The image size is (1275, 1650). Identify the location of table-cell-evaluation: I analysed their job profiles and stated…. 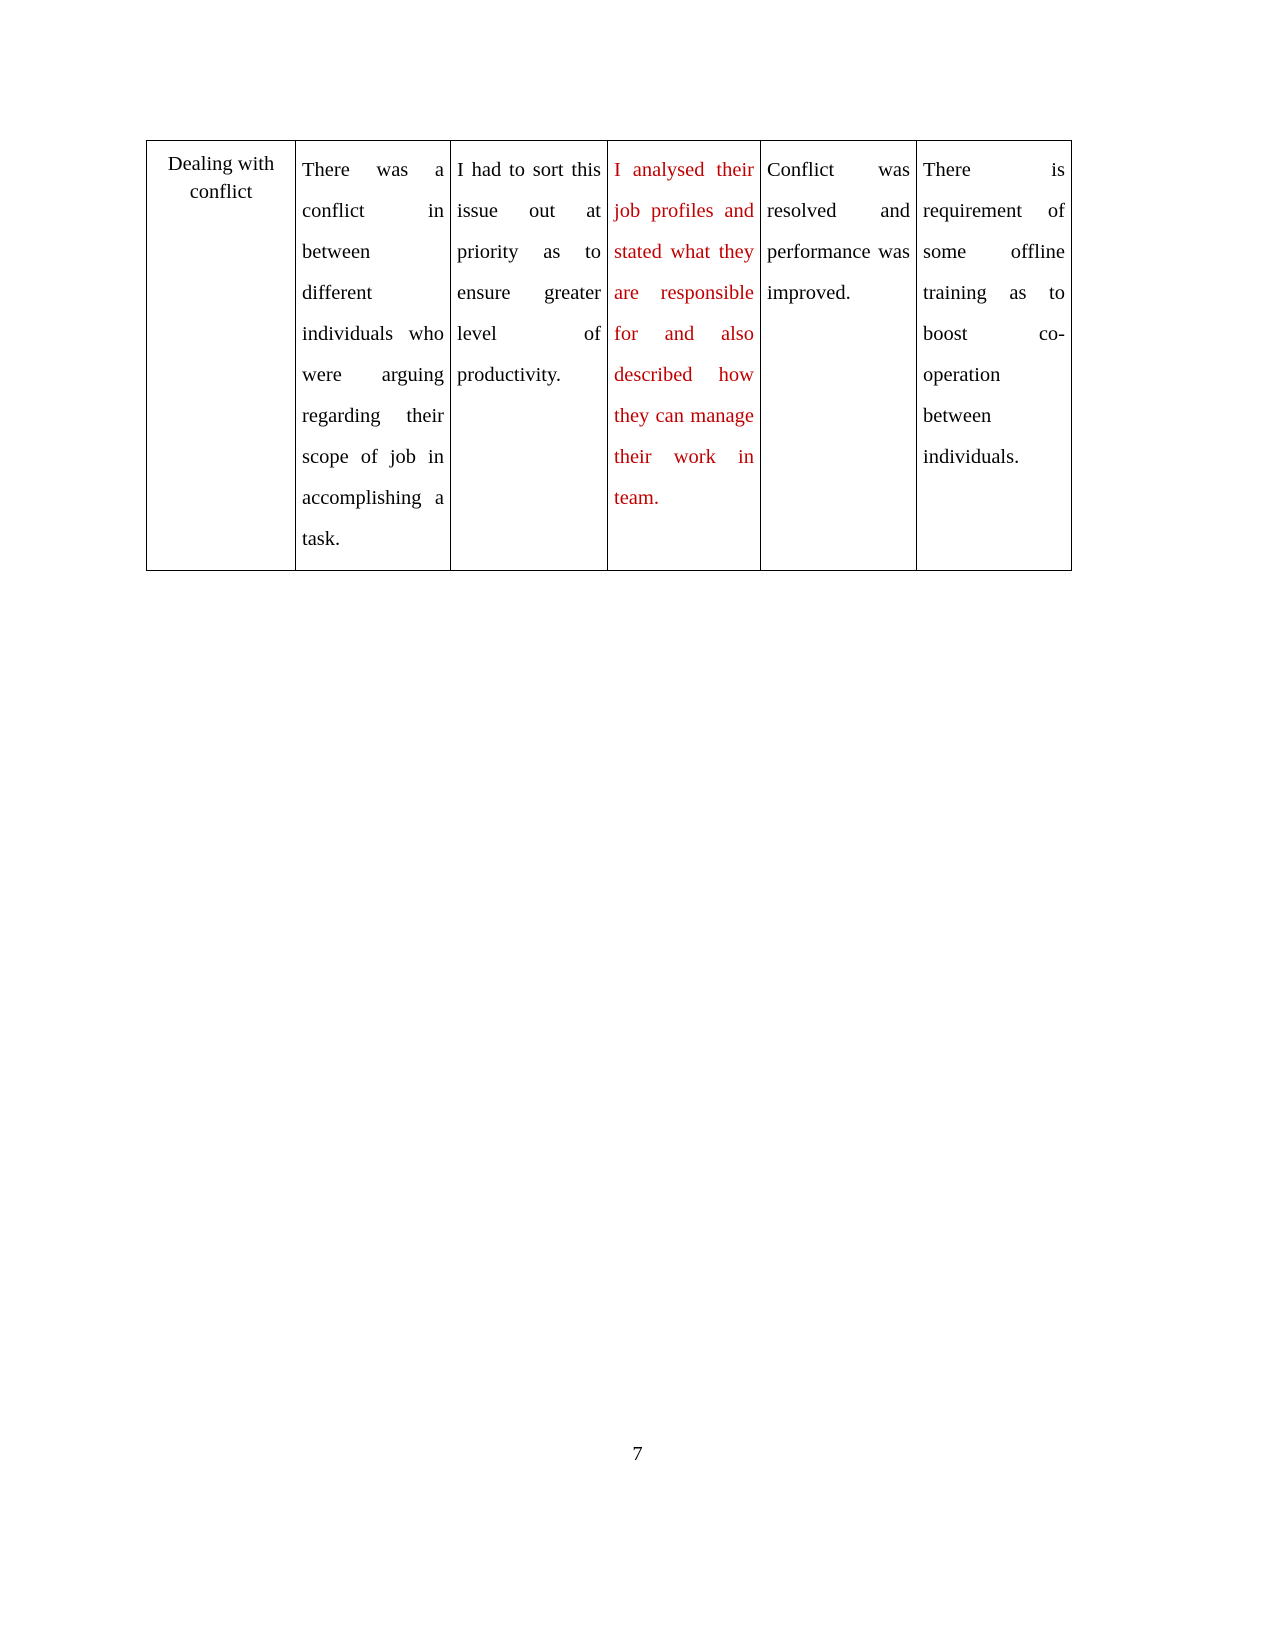
(684, 355).